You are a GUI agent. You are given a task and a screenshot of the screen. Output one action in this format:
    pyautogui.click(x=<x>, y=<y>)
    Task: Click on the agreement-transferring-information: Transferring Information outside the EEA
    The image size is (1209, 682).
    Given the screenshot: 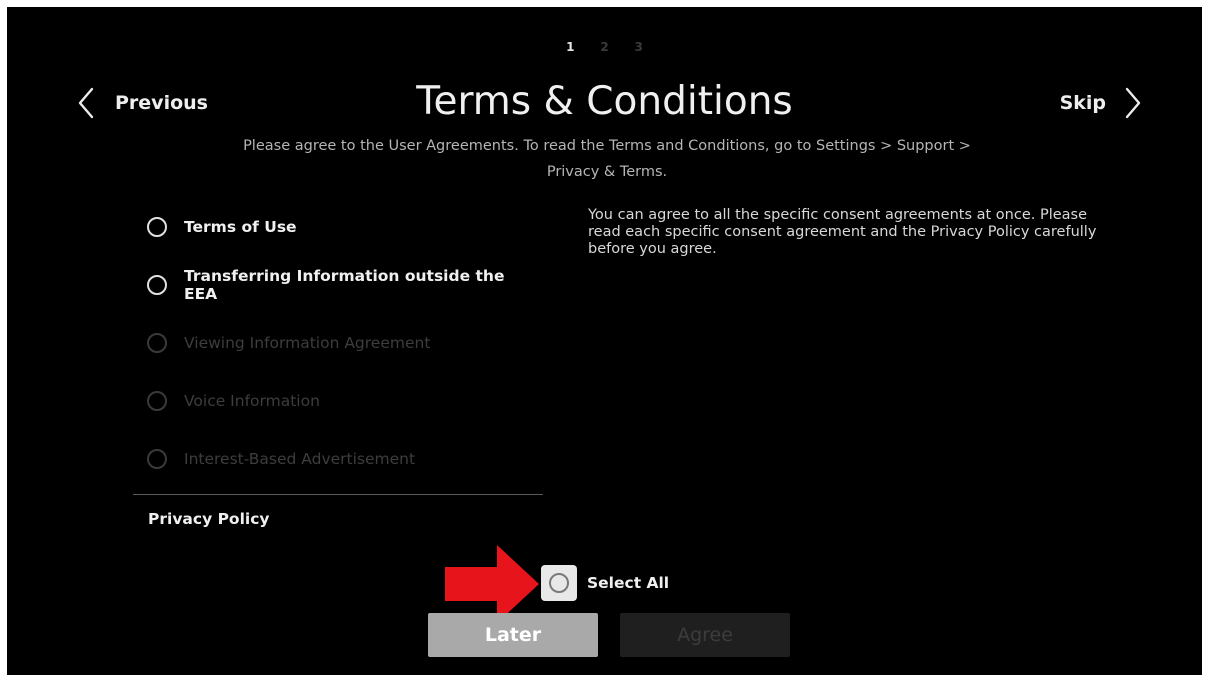 What is the action you would take?
    pyautogui.click(x=338, y=285)
    